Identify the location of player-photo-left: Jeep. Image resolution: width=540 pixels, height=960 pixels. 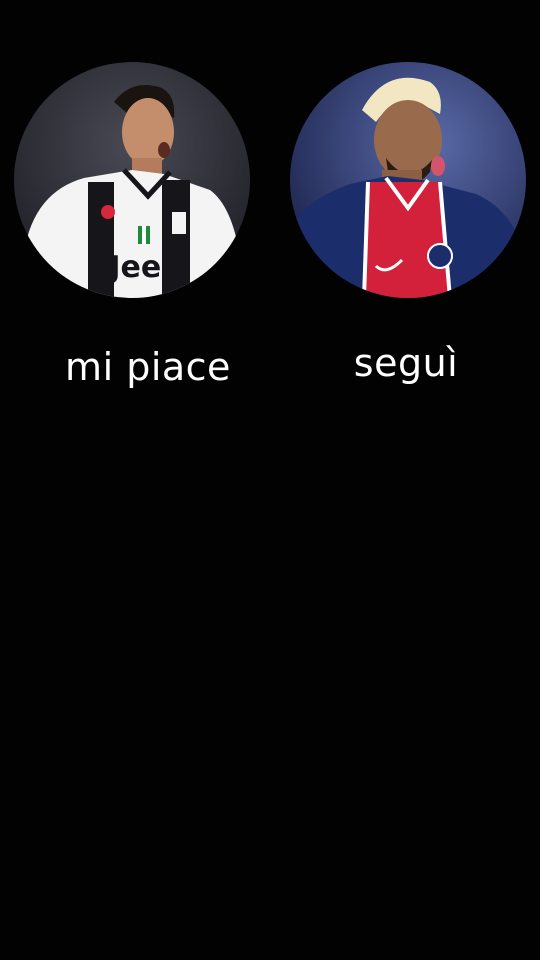
(132, 180).